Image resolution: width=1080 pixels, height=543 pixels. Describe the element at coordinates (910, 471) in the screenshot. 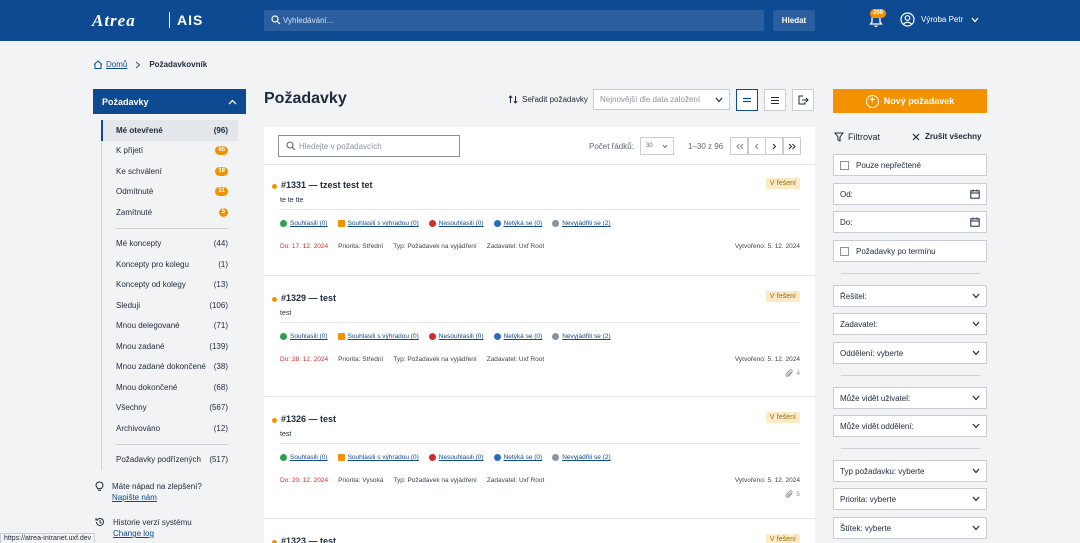

I see `request-type-select: Typ požadavku: vyberte` at that location.